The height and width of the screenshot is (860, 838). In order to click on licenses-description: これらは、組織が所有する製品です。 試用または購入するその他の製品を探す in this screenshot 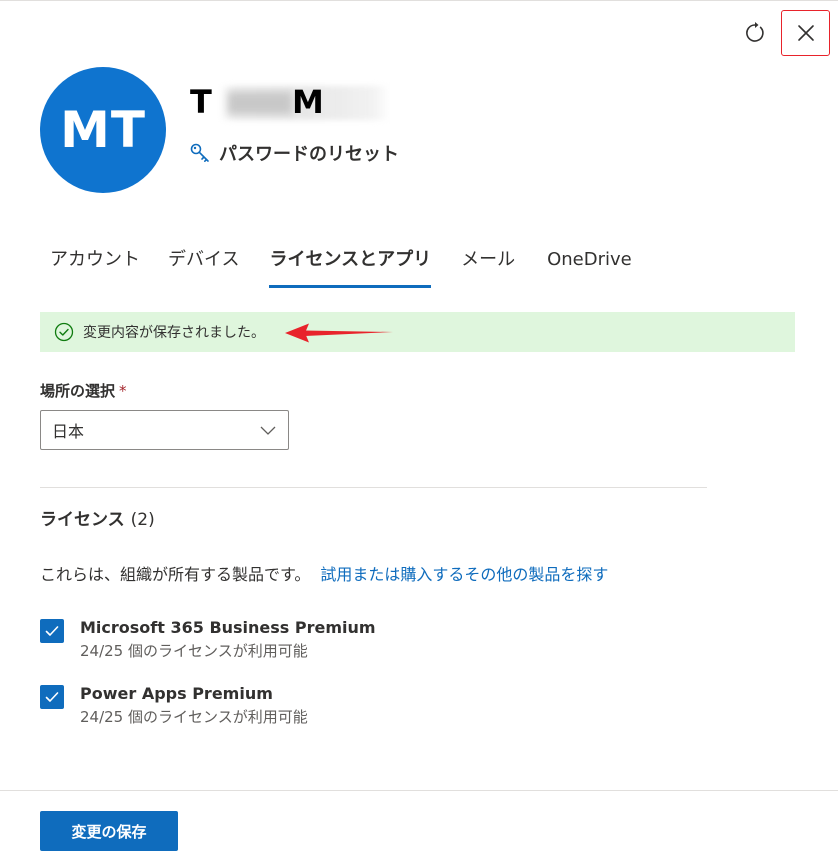, I will do `click(324, 574)`.